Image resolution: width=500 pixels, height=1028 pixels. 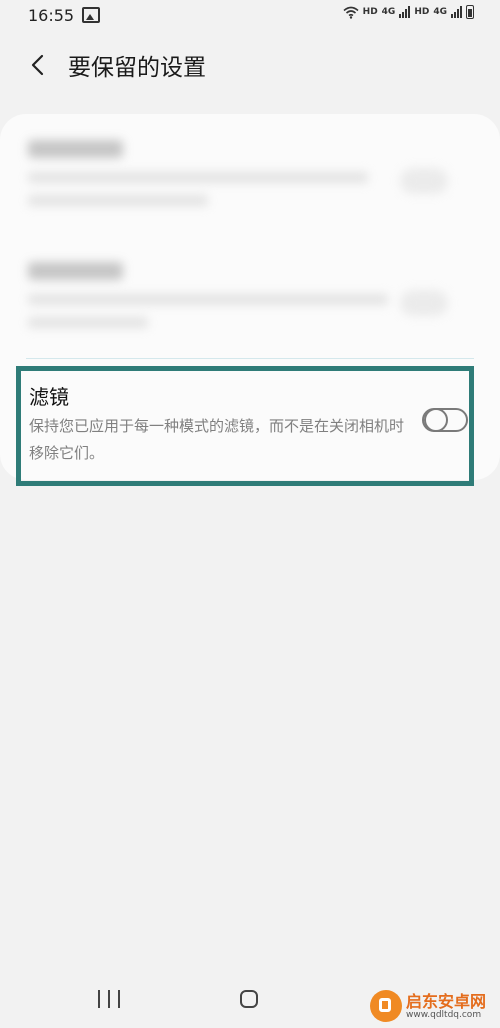 What do you see at coordinates (91, 15) in the screenshot?
I see `gallery-icon` at bounding box center [91, 15].